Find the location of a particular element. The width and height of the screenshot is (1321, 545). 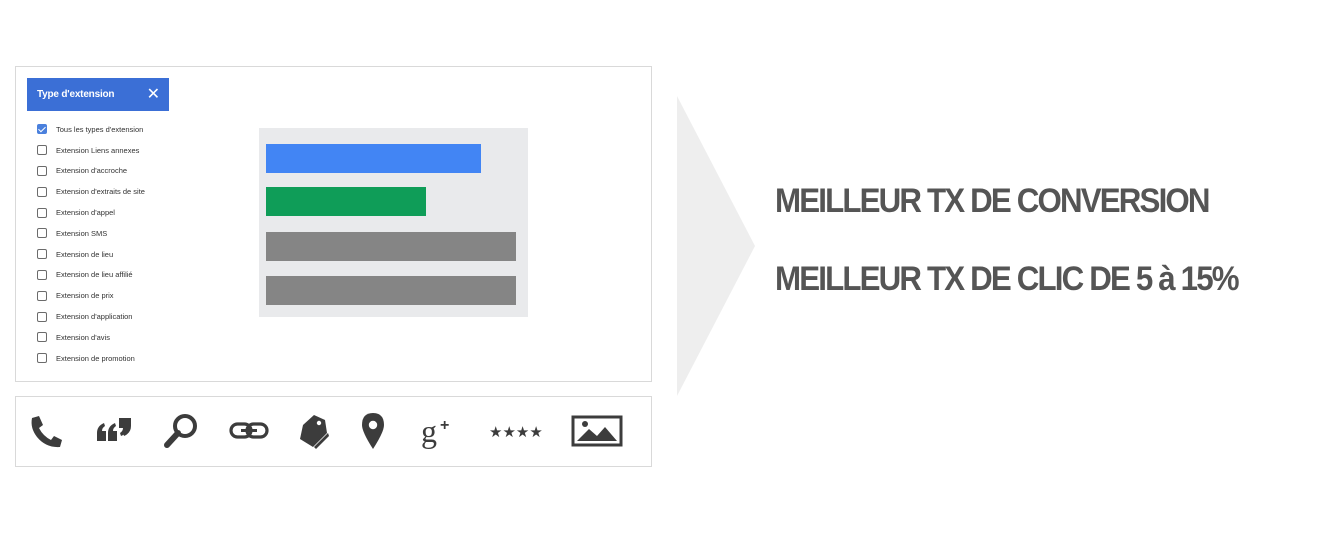

option-promotion: Extension de promotion is located at coordinates (91, 358).